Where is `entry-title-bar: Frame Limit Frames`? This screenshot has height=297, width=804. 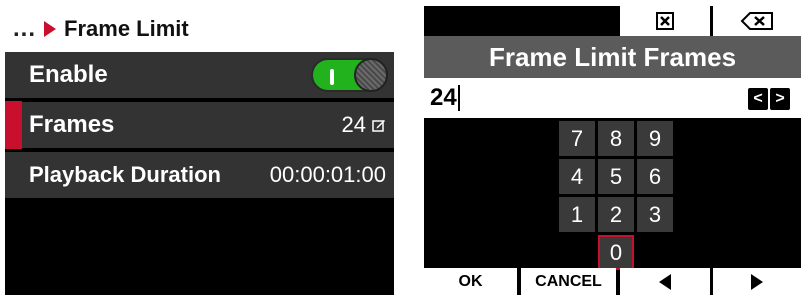
entry-title-bar: Frame Limit Frames is located at coordinates (612, 57).